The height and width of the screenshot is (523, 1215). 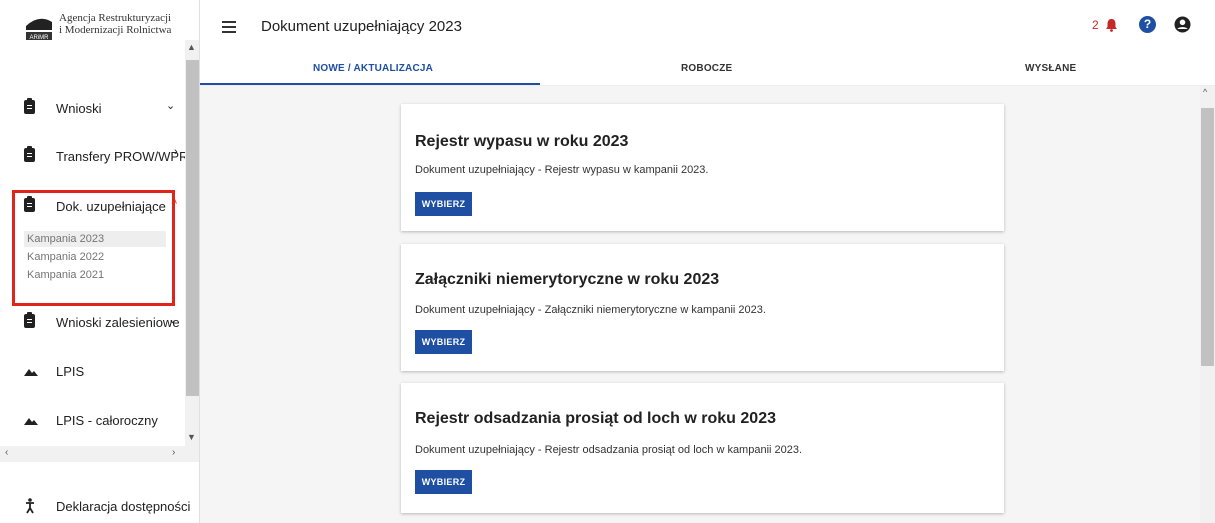 What do you see at coordinates (1050, 68) in the screenshot?
I see `tab-wyslane: WYSŁANE` at bounding box center [1050, 68].